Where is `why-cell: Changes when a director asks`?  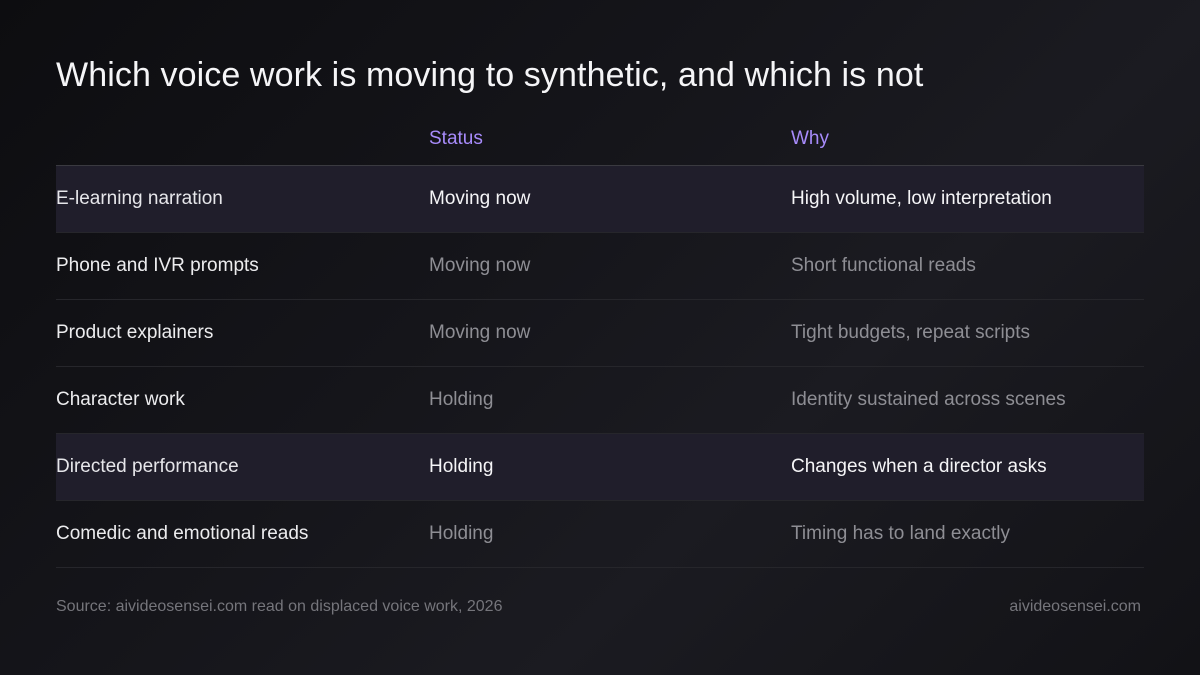 why-cell: Changes when a director asks is located at coordinates (919, 466).